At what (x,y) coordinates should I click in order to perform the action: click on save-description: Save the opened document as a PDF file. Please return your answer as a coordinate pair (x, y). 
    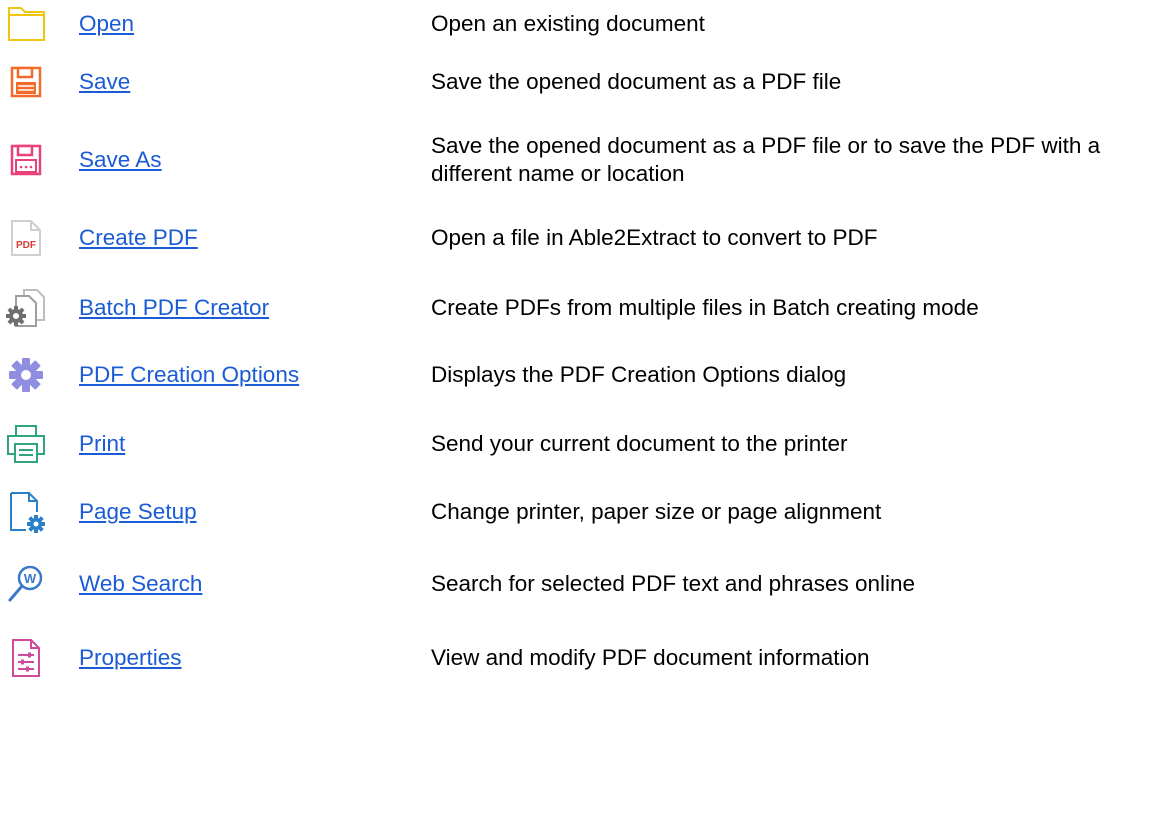
    Looking at the image, I should click on (636, 81).